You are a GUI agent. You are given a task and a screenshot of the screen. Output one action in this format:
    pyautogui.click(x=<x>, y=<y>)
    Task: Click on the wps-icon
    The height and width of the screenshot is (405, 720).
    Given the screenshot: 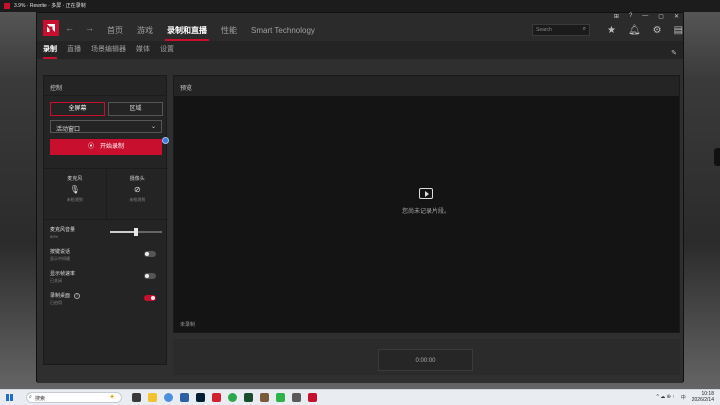 What is the action you would take?
    pyautogui.click(x=216, y=397)
    